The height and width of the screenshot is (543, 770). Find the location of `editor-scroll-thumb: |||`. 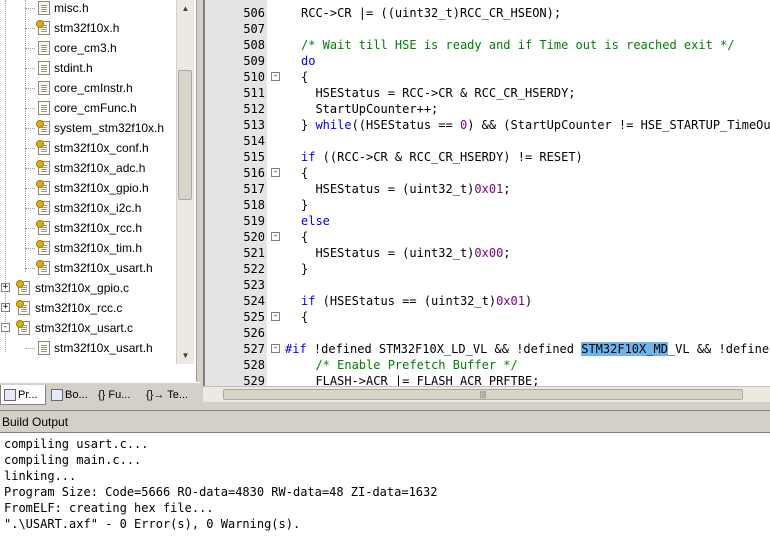

editor-scroll-thumb: ||| is located at coordinates (483, 394).